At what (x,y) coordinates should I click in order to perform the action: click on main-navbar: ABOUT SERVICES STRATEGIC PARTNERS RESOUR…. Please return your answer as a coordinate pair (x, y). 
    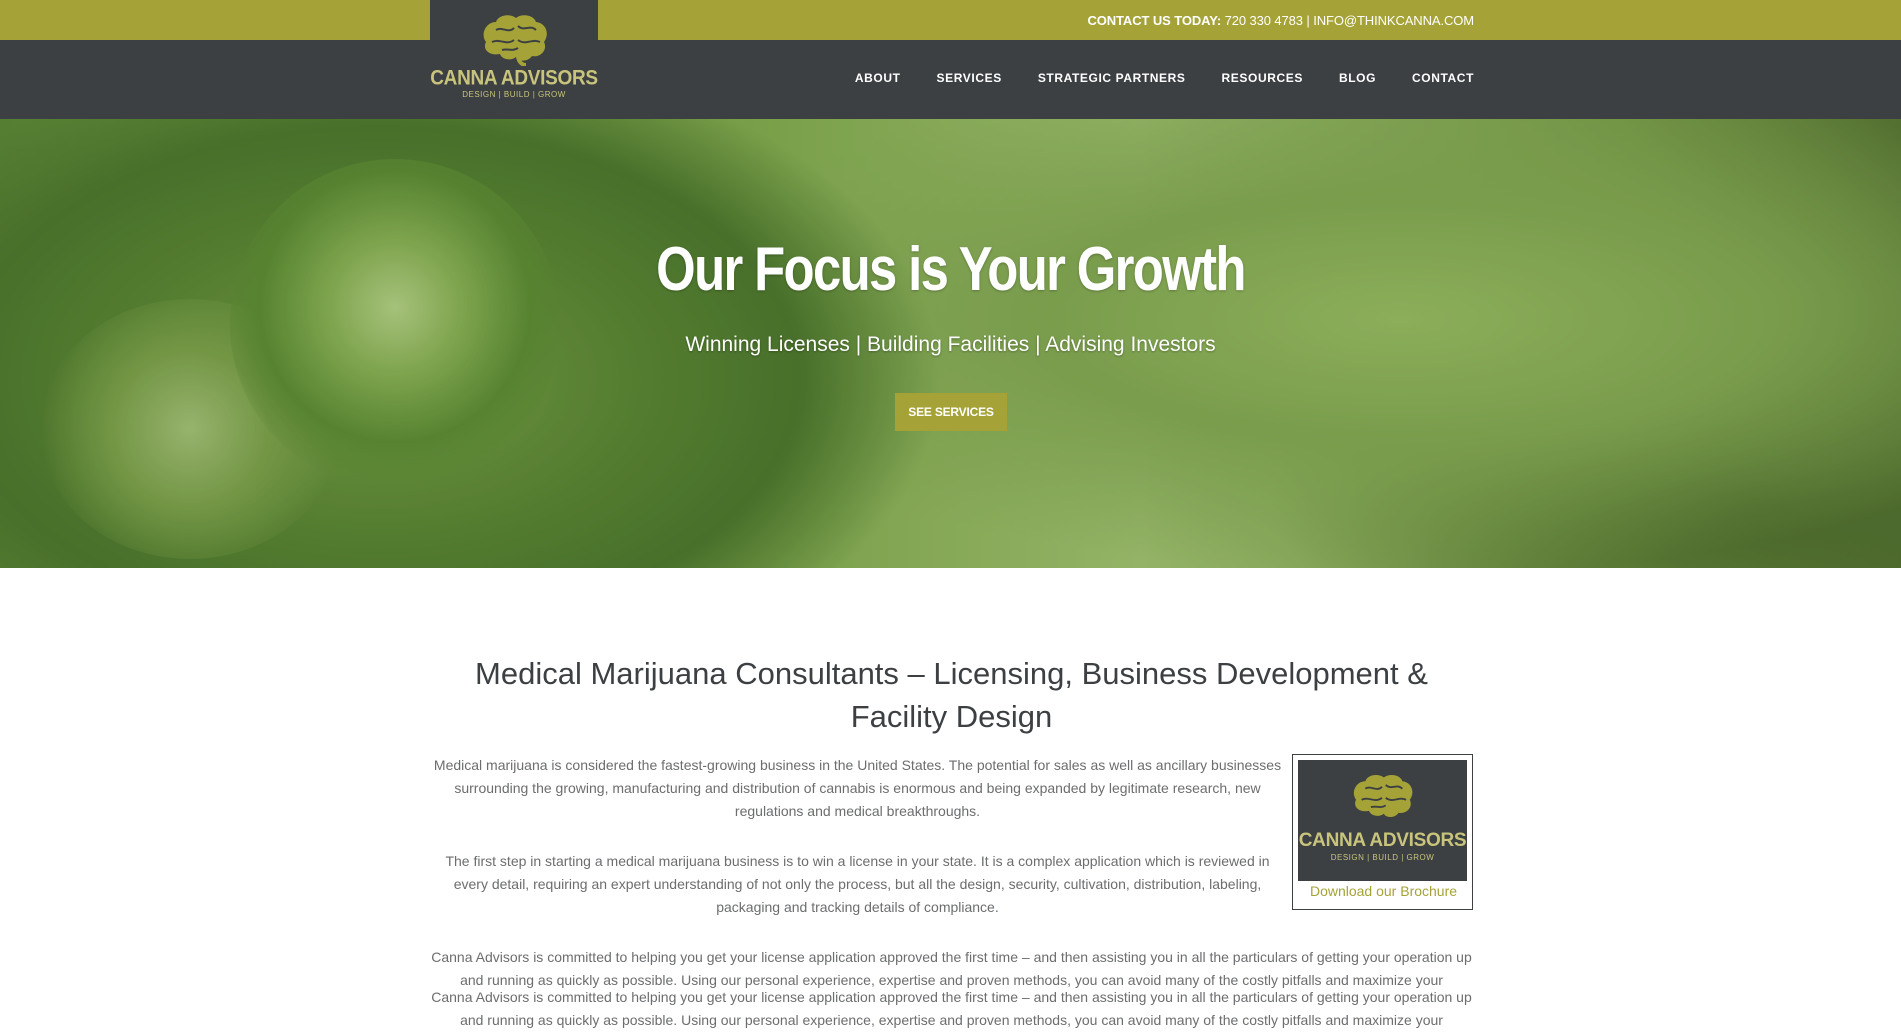
    Looking at the image, I should click on (950, 79).